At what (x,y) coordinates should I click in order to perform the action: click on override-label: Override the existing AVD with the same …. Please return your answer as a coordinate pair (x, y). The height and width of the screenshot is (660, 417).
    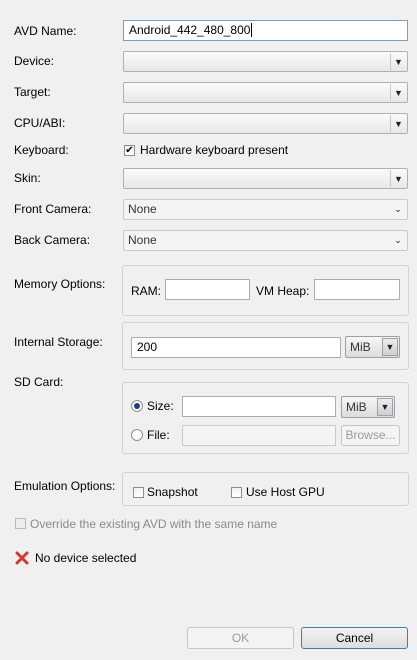
    Looking at the image, I should click on (154, 524).